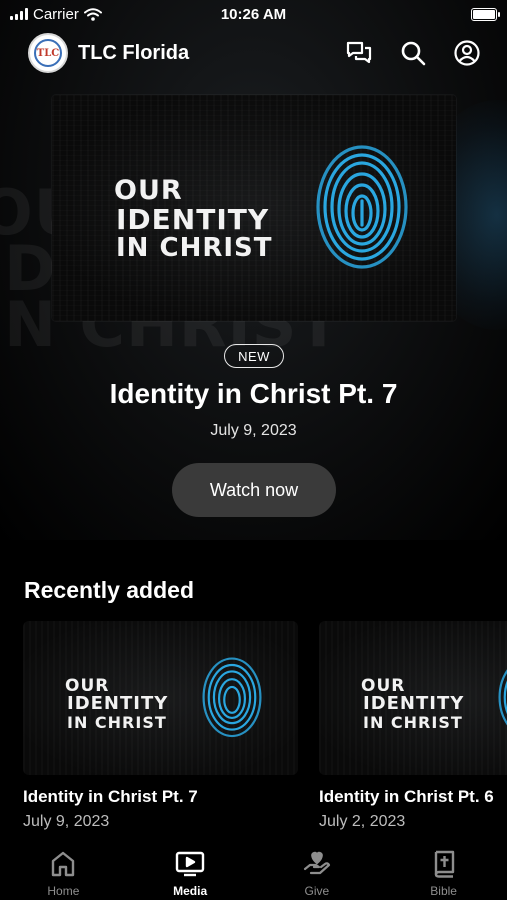 This screenshot has height=900, width=507. Describe the element at coordinates (134, 52) in the screenshot. I see `app-title: TLC Florida` at that location.